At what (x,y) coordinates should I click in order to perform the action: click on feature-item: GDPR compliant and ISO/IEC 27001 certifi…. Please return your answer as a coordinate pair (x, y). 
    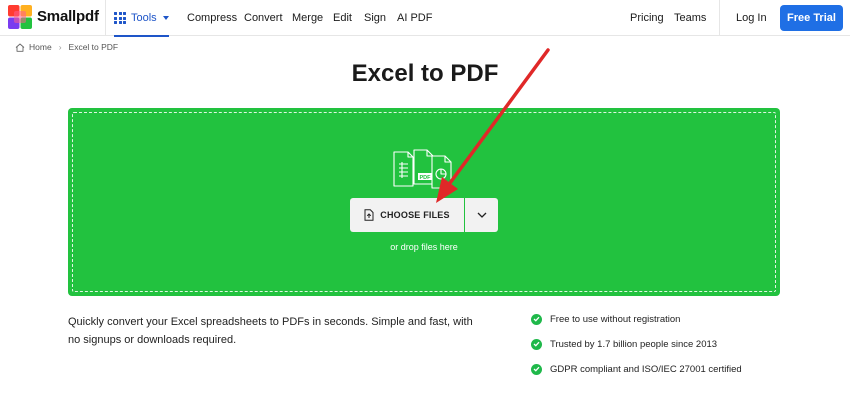
    Looking at the image, I should click on (636, 369).